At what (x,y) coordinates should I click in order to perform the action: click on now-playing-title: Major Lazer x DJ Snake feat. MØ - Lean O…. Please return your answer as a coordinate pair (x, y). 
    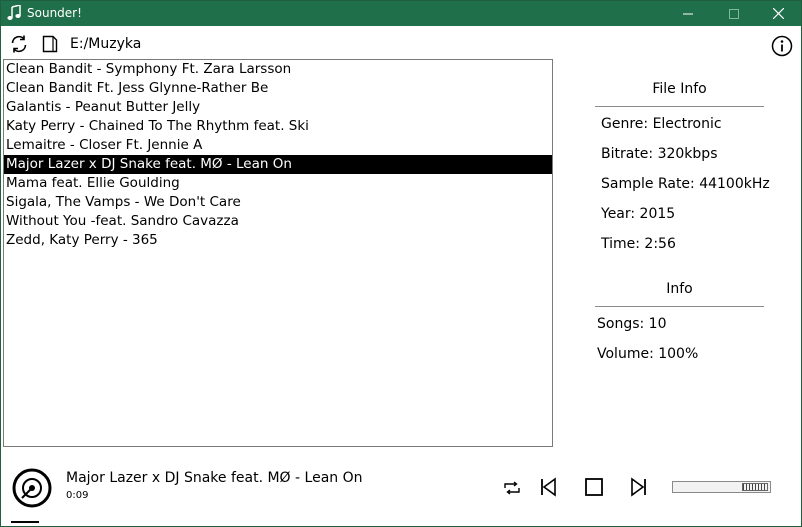
    Looking at the image, I should click on (214, 478).